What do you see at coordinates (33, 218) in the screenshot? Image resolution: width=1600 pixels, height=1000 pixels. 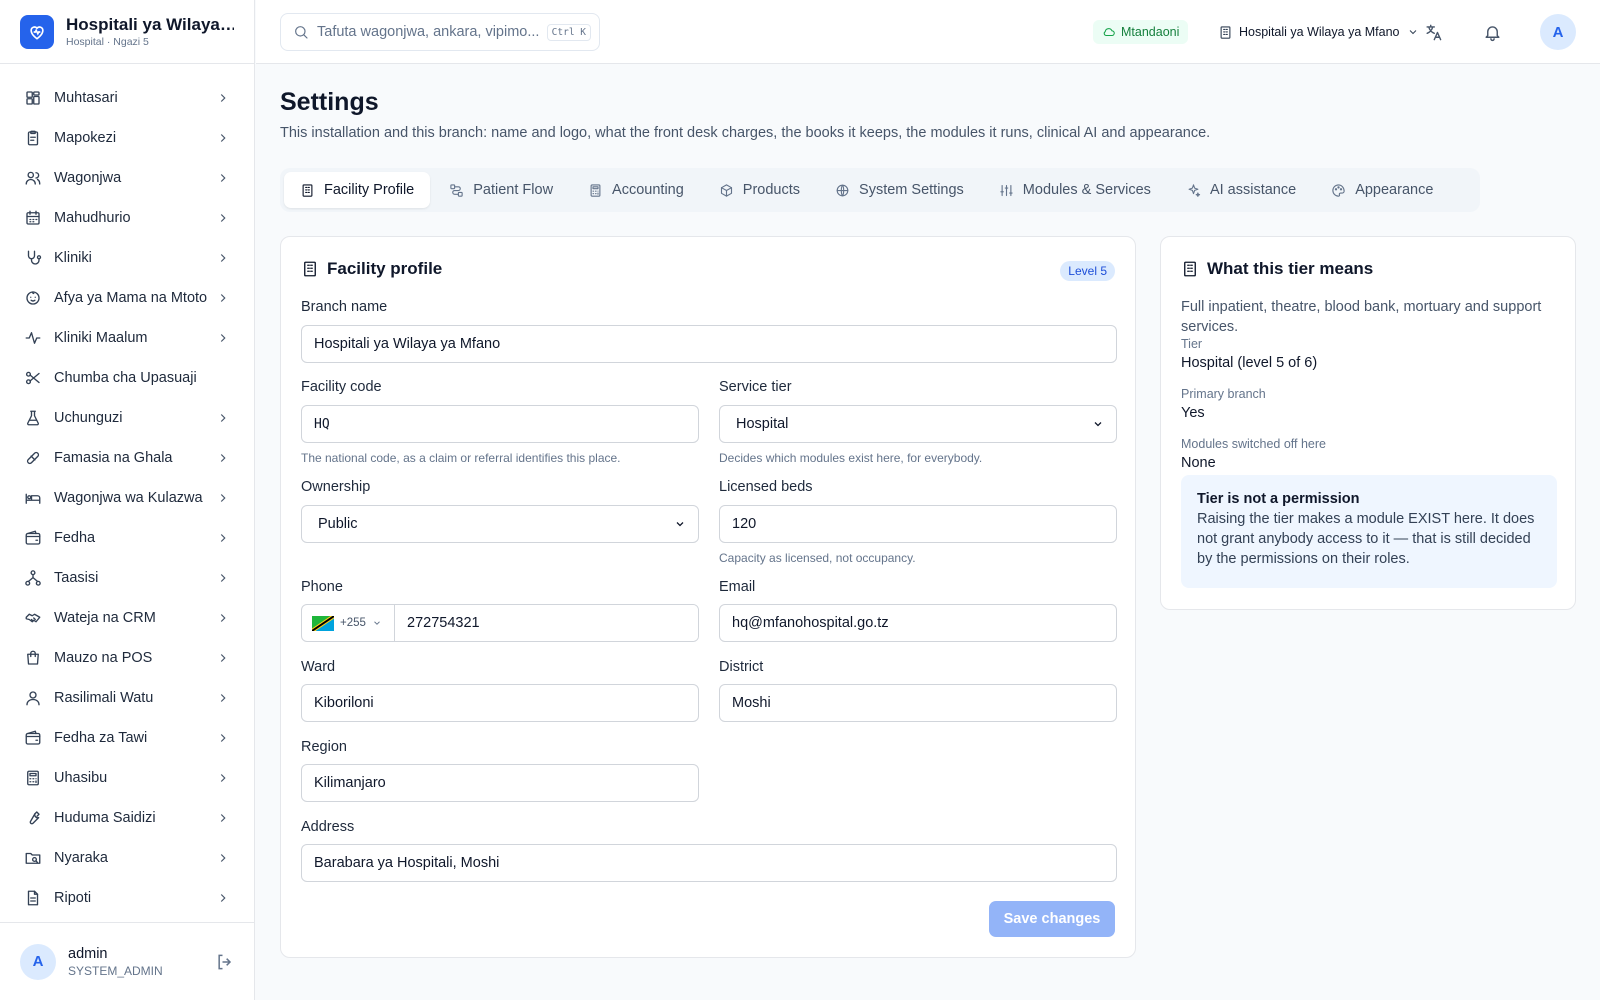 I see `calendar-icon` at bounding box center [33, 218].